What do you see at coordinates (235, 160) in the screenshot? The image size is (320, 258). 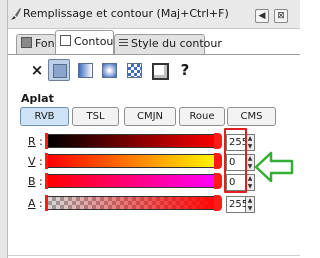 I see `highlight-box` at bounding box center [235, 160].